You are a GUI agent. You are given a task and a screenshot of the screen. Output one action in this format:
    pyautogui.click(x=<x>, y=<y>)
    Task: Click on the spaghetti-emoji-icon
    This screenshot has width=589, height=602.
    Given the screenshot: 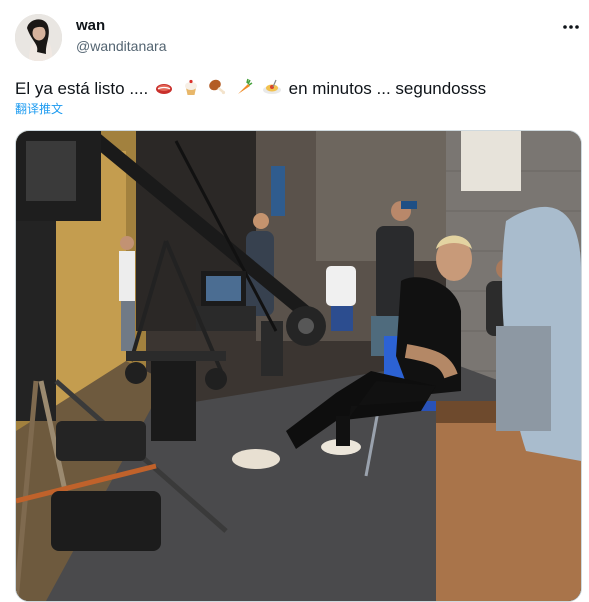 What is the action you would take?
    pyautogui.click(x=272, y=89)
    